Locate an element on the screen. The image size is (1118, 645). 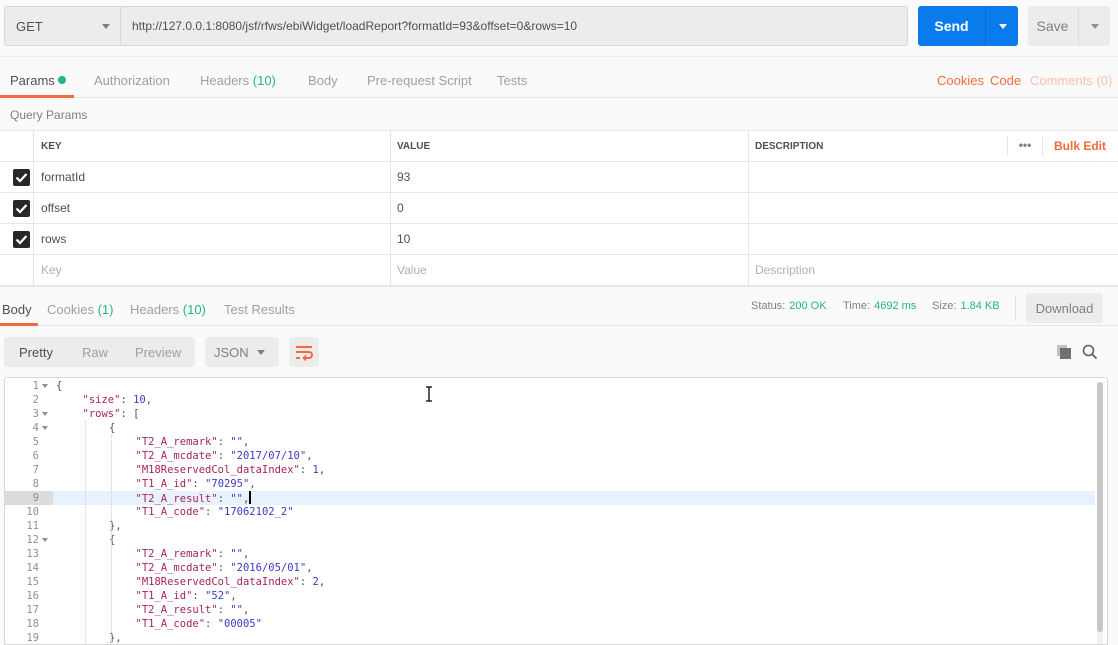
param-checkbox-cell is located at coordinates (17, 177).